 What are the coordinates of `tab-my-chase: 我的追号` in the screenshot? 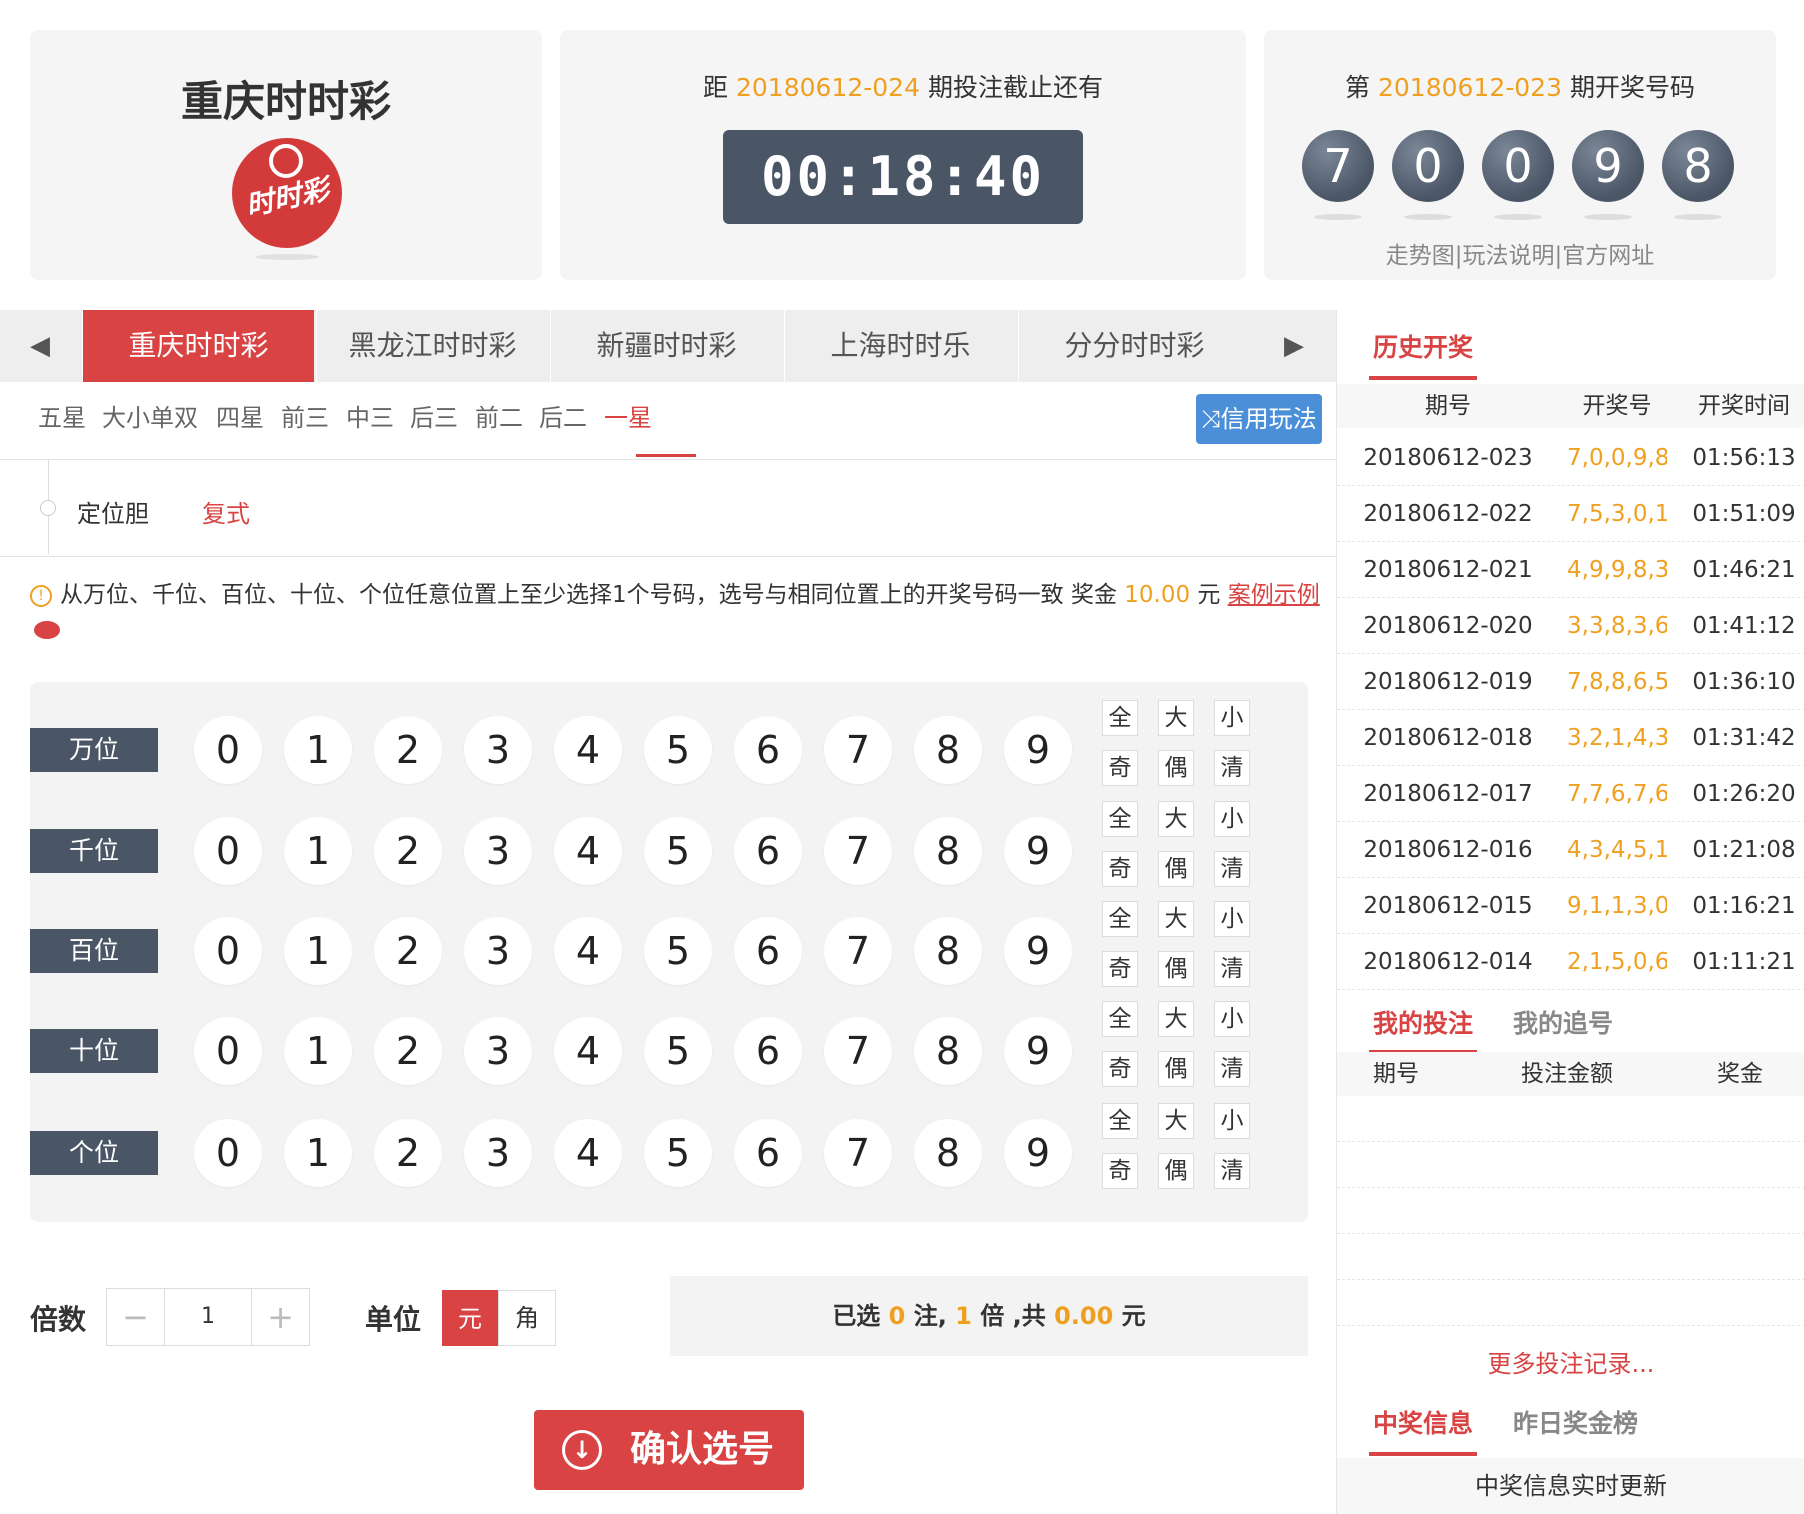 It's located at (1563, 1022).